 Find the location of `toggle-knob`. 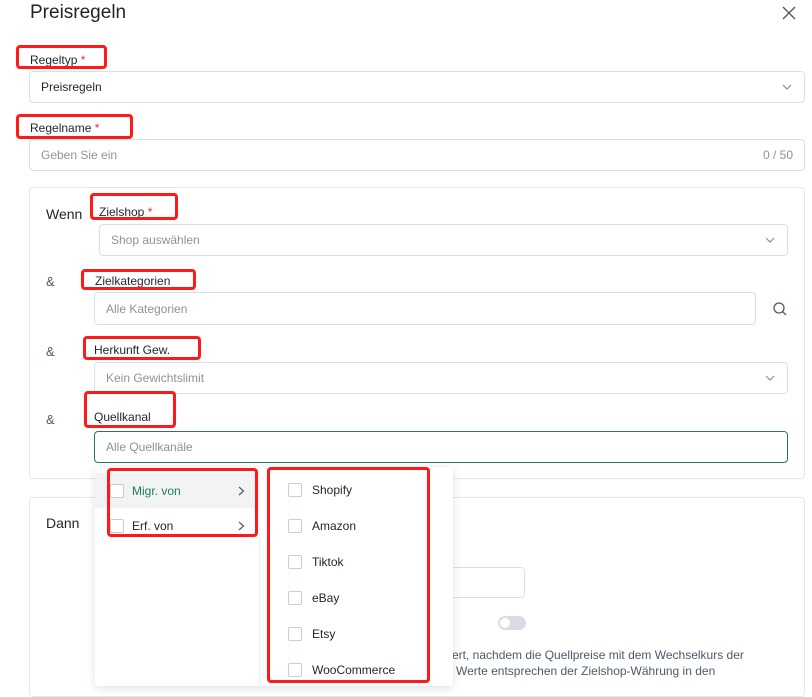

toggle-knob is located at coordinates (505, 623).